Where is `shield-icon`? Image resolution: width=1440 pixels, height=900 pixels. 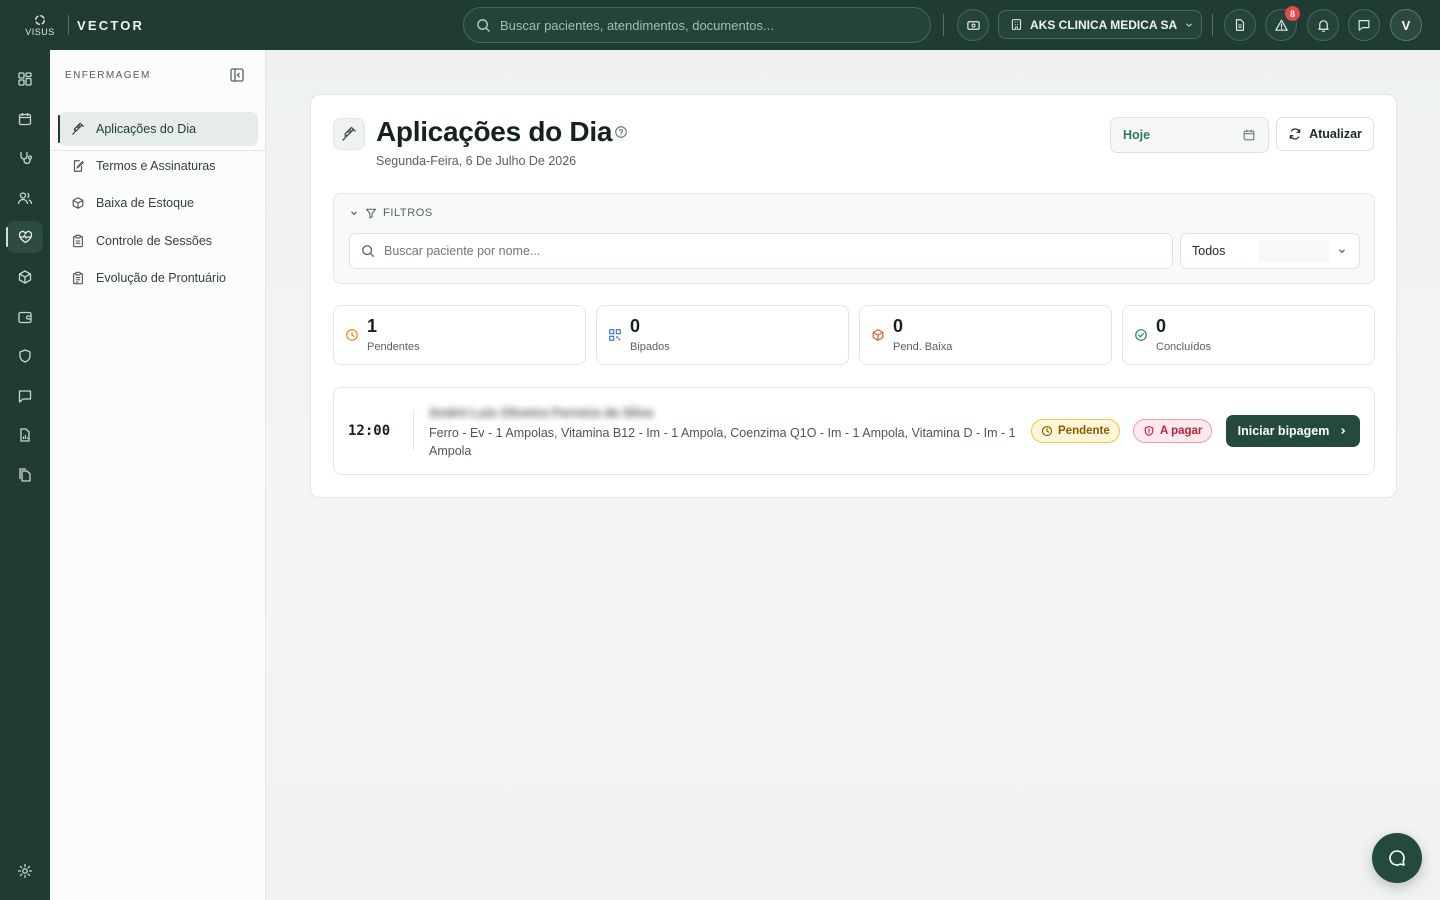
shield-icon is located at coordinates (25, 356).